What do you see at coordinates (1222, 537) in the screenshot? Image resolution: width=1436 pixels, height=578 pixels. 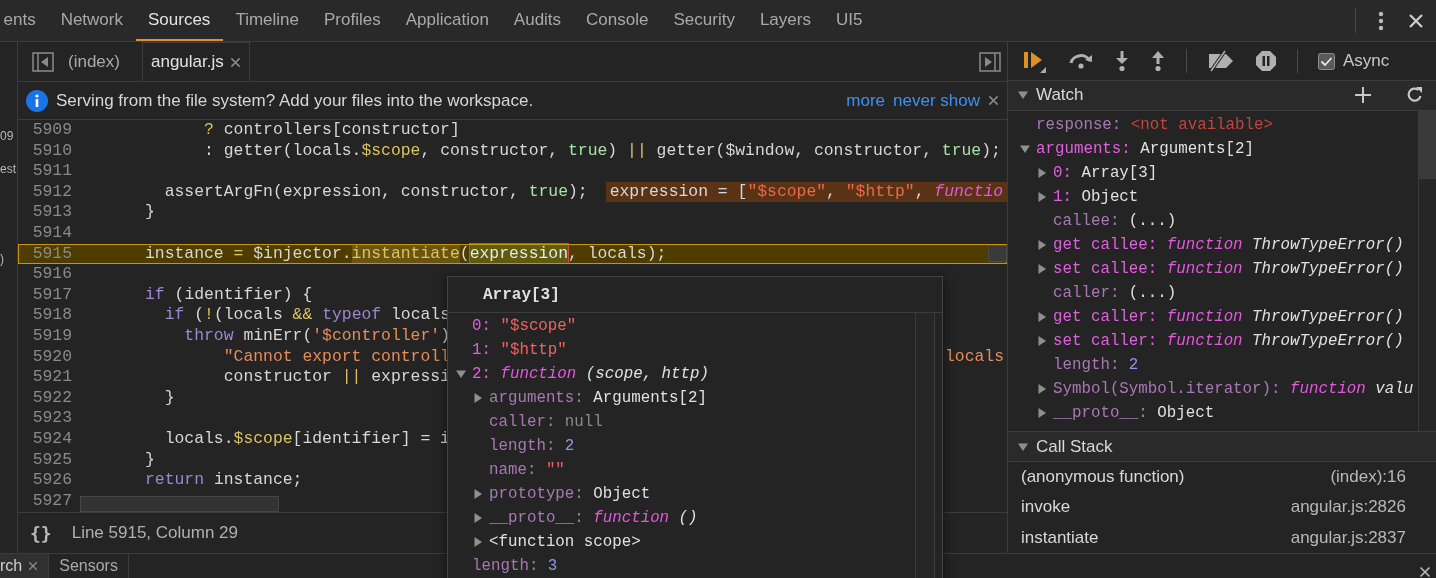 I see `call-frame-row: instantiate angular.js:2837` at bounding box center [1222, 537].